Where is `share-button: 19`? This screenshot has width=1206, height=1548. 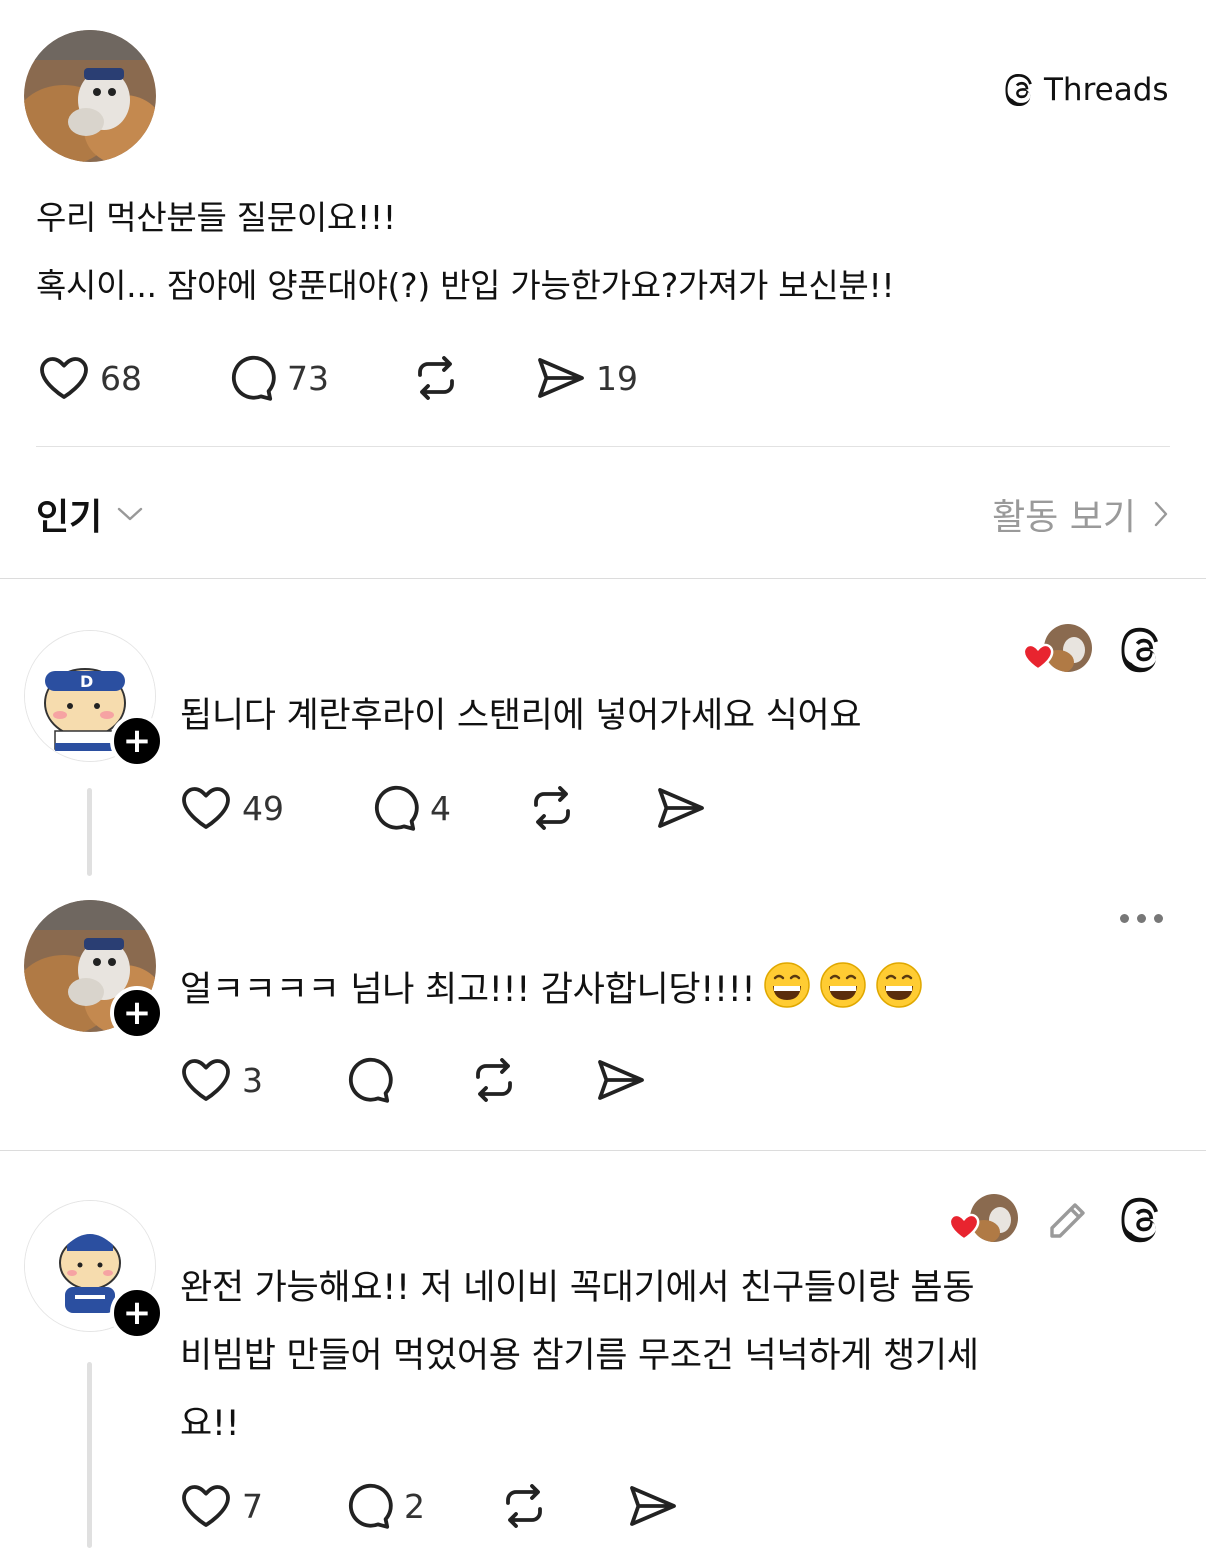 share-button: 19 is located at coordinates (586, 378).